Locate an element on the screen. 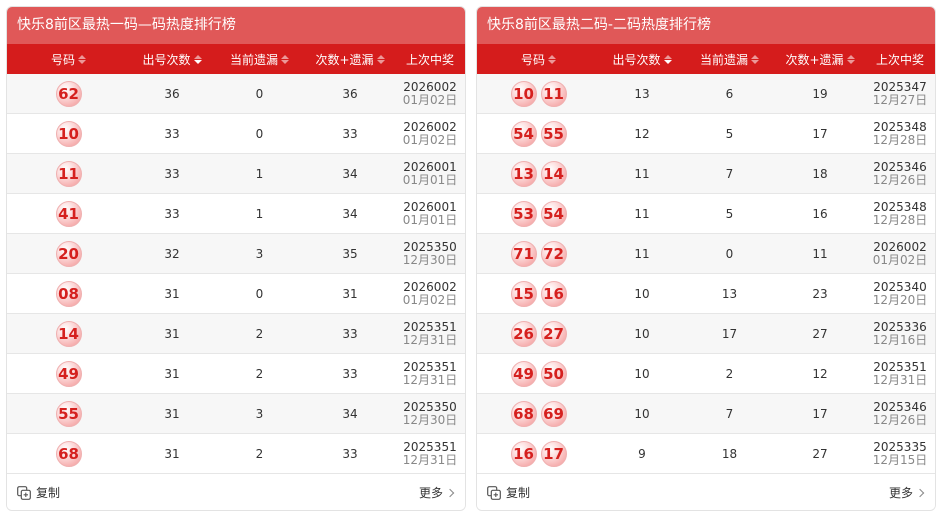  number-ball: 10 is located at coordinates (523, 93).